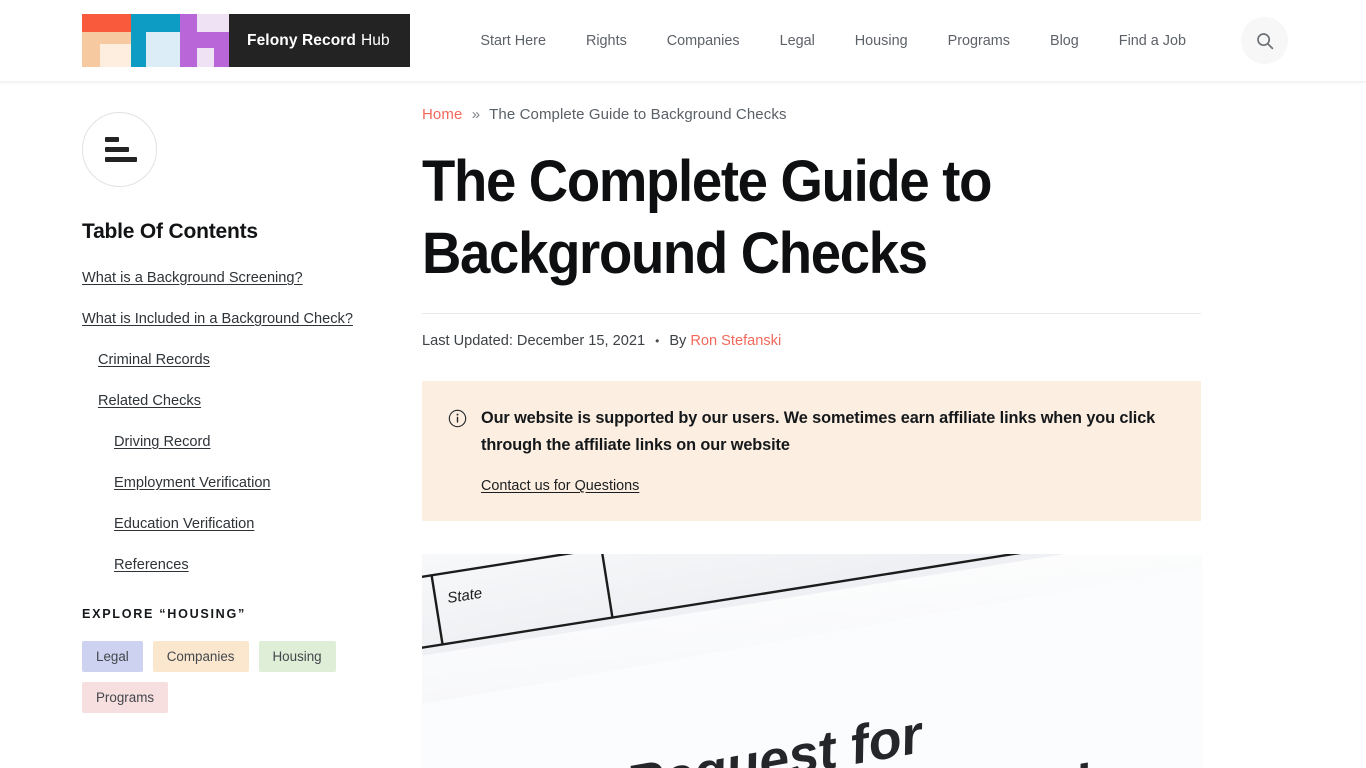  What do you see at coordinates (106, 40) in the screenshot?
I see `logo-tile-orange` at bounding box center [106, 40].